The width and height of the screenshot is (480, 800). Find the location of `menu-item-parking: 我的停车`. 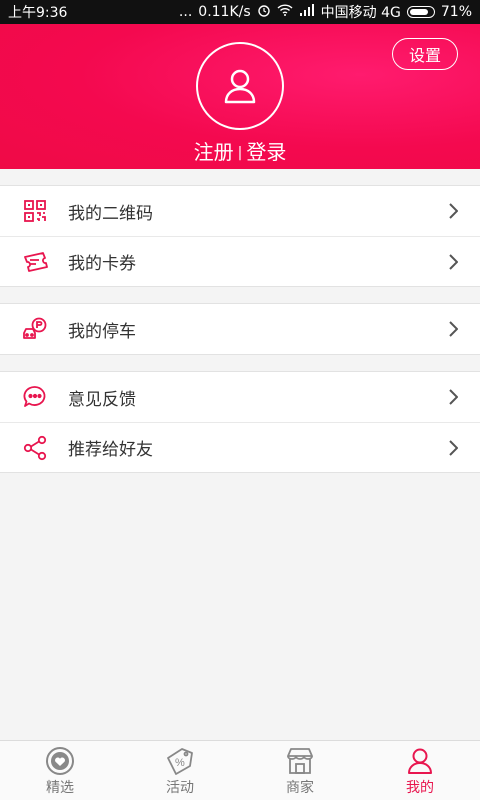

menu-item-parking: 我的停车 is located at coordinates (240, 329).